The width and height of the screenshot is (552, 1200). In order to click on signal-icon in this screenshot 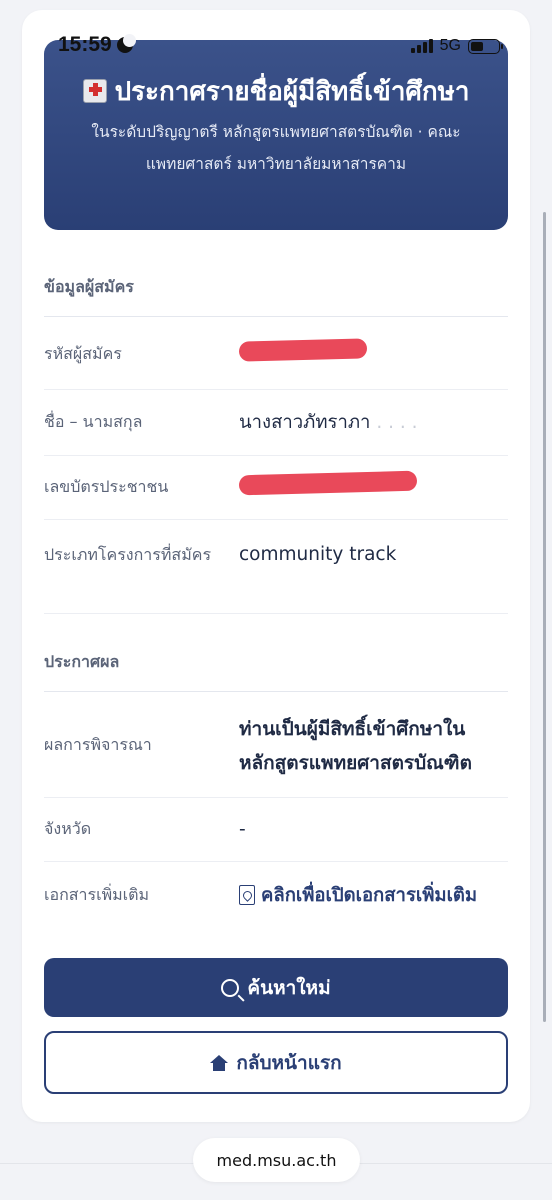, I will do `click(421, 46)`.